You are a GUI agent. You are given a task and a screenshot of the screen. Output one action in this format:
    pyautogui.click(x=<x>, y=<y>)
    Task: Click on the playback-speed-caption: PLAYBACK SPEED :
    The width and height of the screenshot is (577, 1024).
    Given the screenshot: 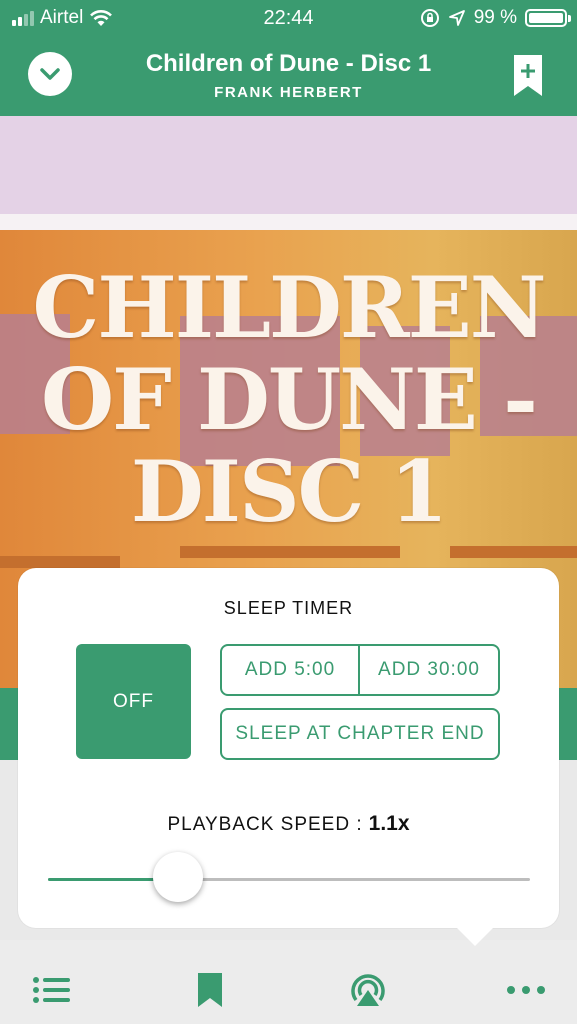 What is the action you would take?
    pyautogui.click(x=265, y=824)
    